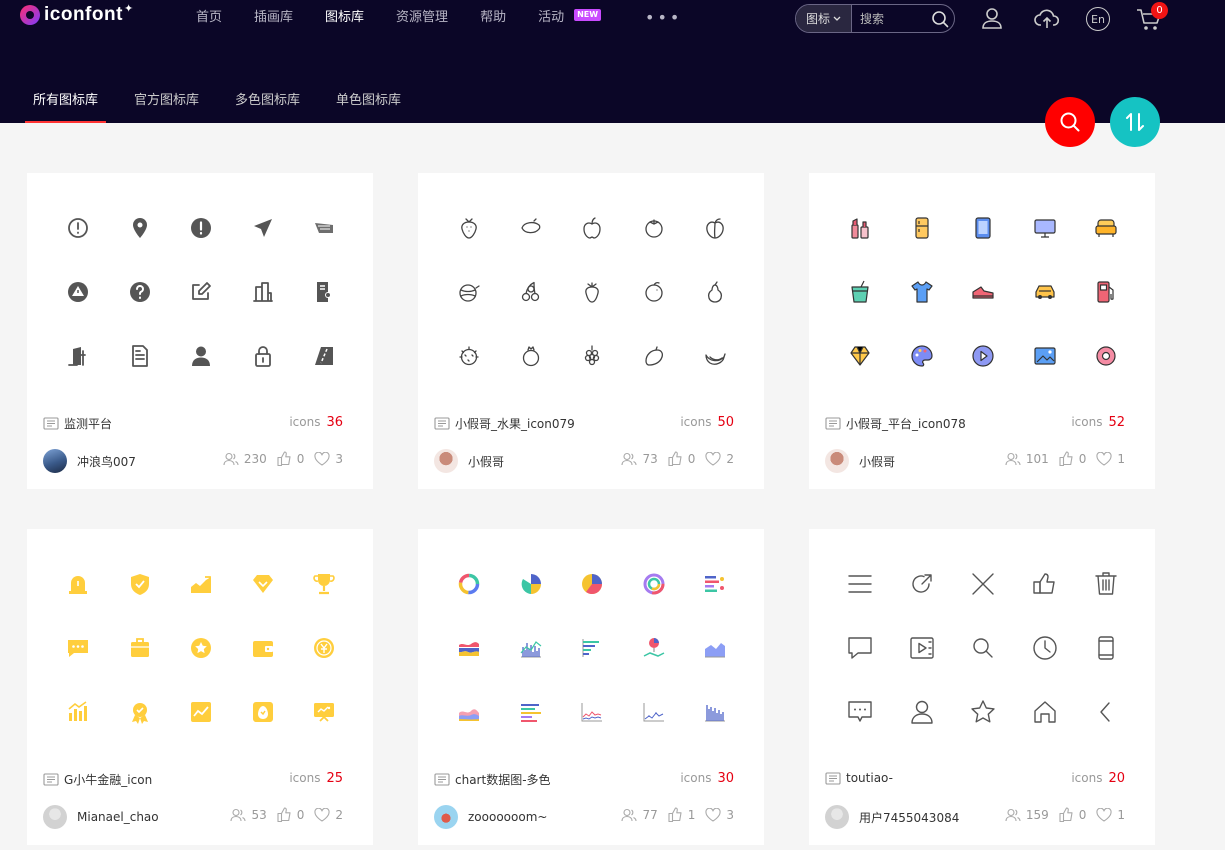 This screenshot has width=1225, height=850. I want to click on egg-icon, so click(263, 712).